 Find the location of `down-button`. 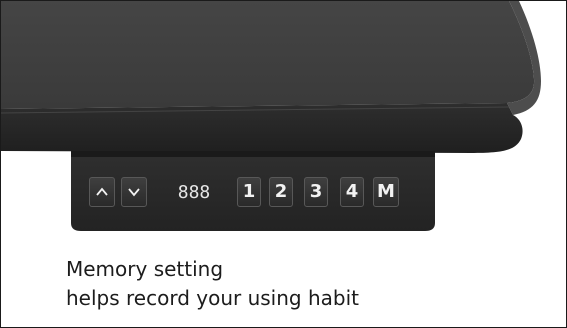

down-button is located at coordinates (134, 192).